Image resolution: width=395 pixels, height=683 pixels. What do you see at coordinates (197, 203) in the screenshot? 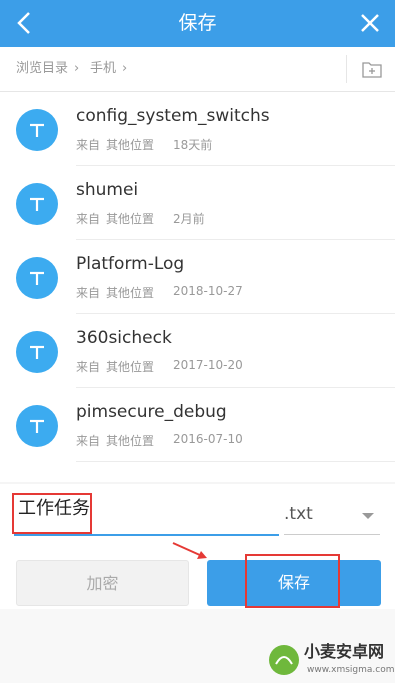
I see `list-item: shumei 来自 其他位置 2月前` at bounding box center [197, 203].